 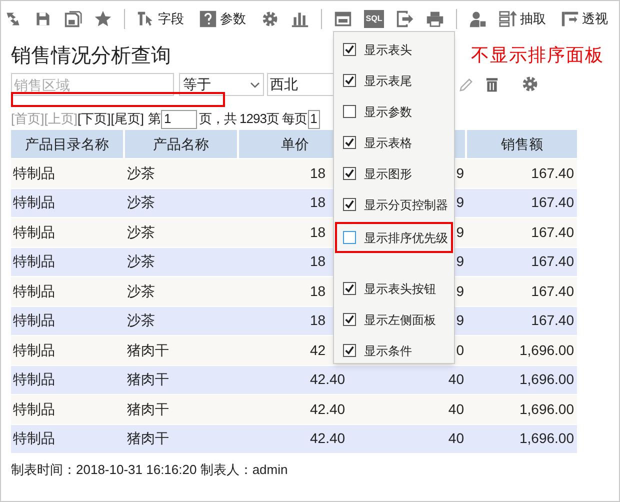 I want to click on table-cell: 42, so click(x=318, y=350).